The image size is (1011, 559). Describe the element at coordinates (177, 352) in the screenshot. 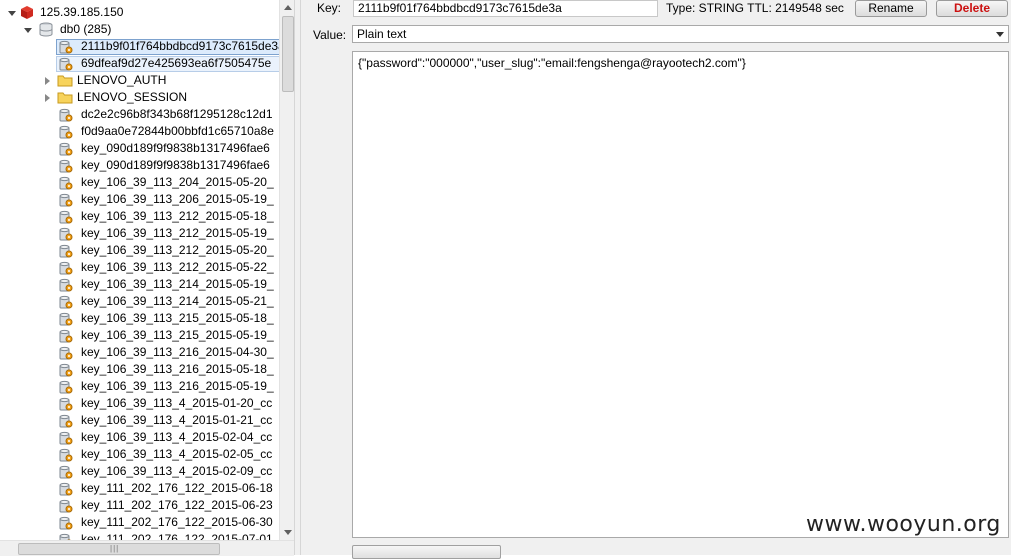

I see `key-label: key_106_39_113_216_2015-04-30_` at that location.